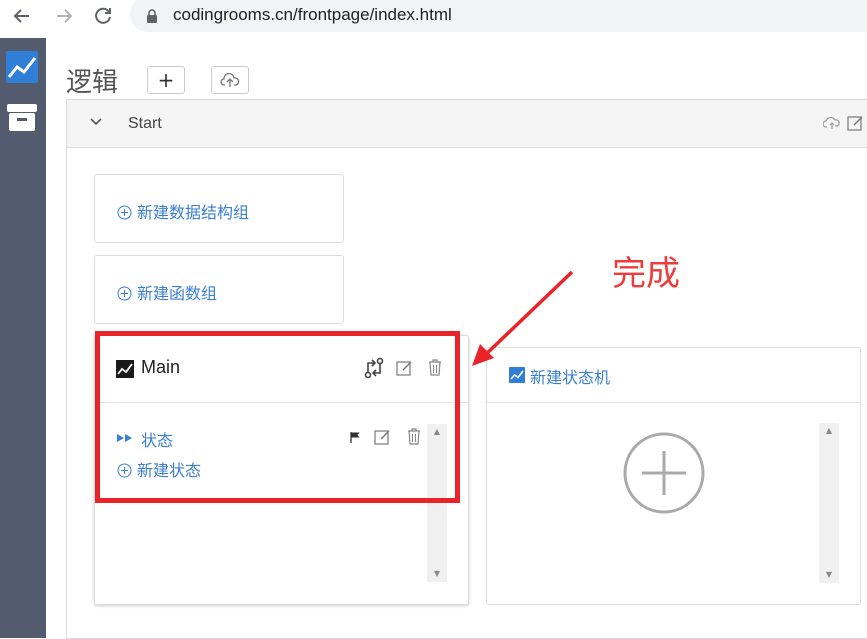 Image resolution: width=867 pixels, height=639 pixels. Describe the element at coordinates (166, 80) in the screenshot. I see `add-button: +` at that location.